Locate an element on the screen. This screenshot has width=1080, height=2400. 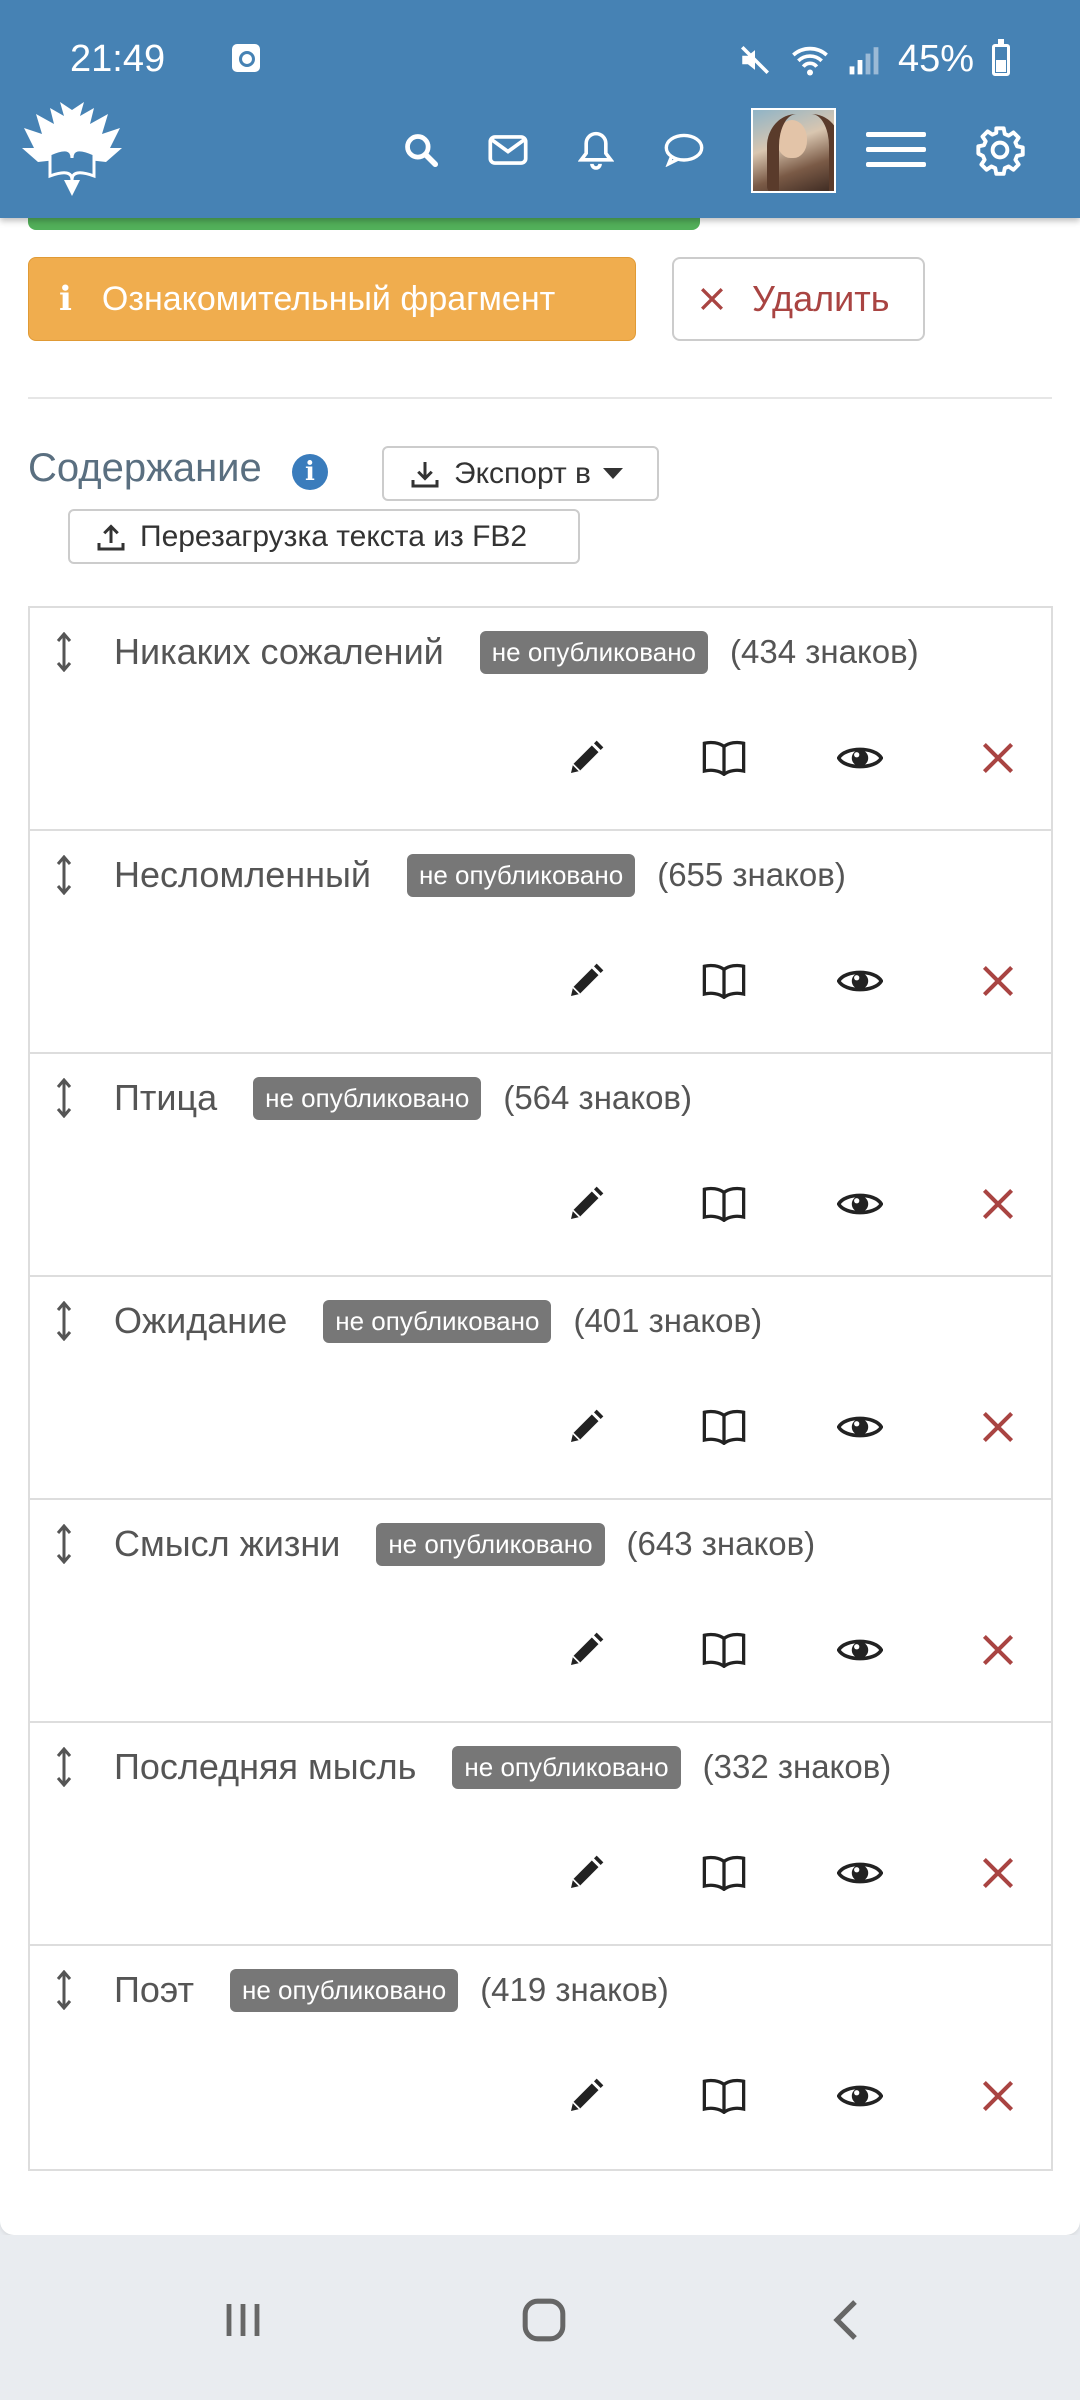
chapter-row: Птица не опубликовано (564 знаков) is located at coordinates (540, 1165).